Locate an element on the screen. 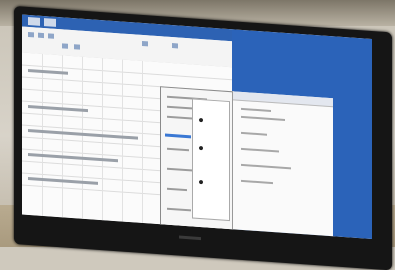 The height and width of the screenshot is (270, 395). text-panel is located at coordinates (282, 164).